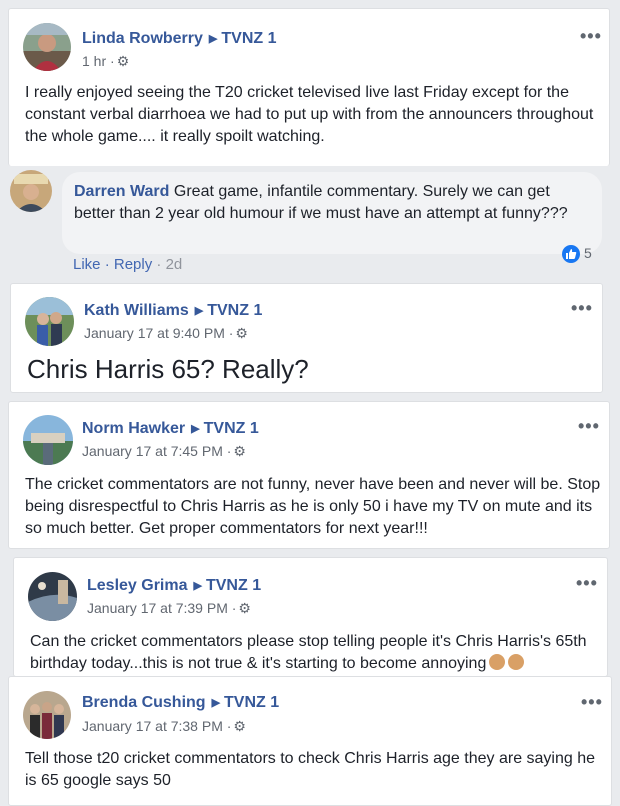 This screenshot has height=806, width=620. What do you see at coordinates (87, 264) in the screenshot?
I see `like-link: Like` at bounding box center [87, 264].